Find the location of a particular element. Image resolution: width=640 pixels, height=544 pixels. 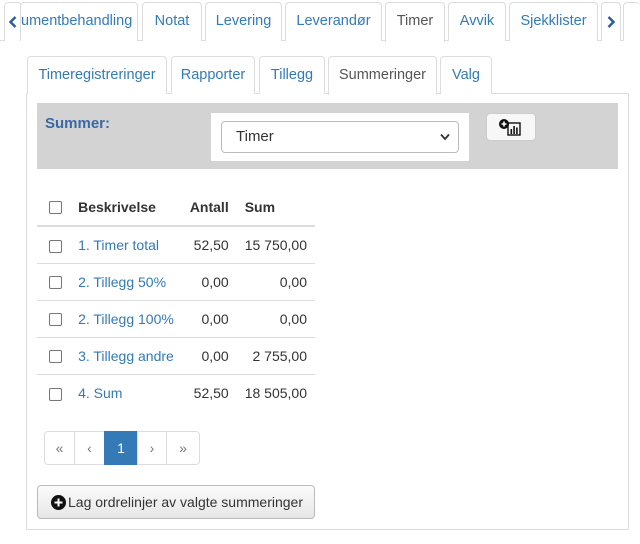

tabs-scroll-right-arrow is located at coordinates (611, 21).